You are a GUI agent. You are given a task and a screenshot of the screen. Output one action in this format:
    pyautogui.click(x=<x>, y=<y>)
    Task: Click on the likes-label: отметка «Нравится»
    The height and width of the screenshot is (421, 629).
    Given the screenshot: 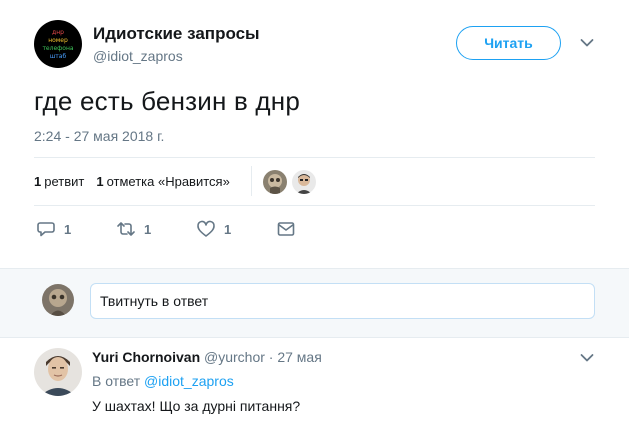 What is the action you would take?
    pyautogui.click(x=168, y=181)
    